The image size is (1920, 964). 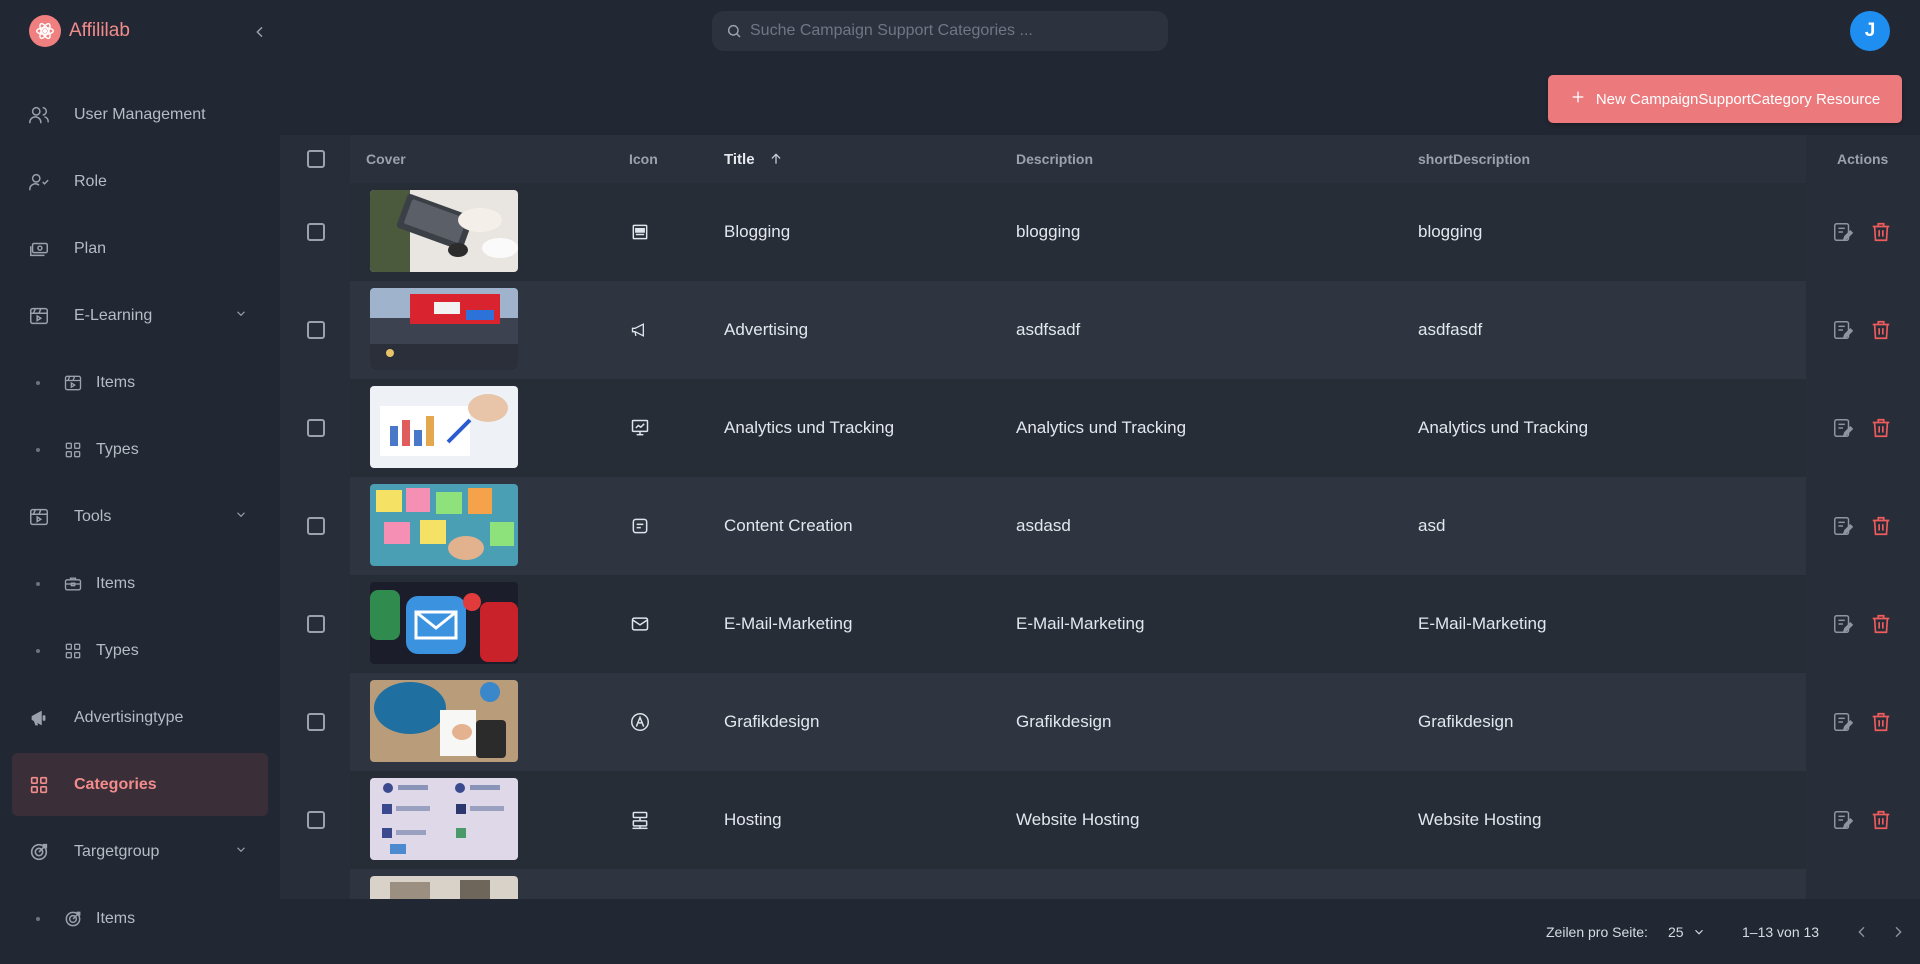 What do you see at coordinates (116, 918) in the screenshot?
I see `sidebar-item-label: Items` at bounding box center [116, 918].